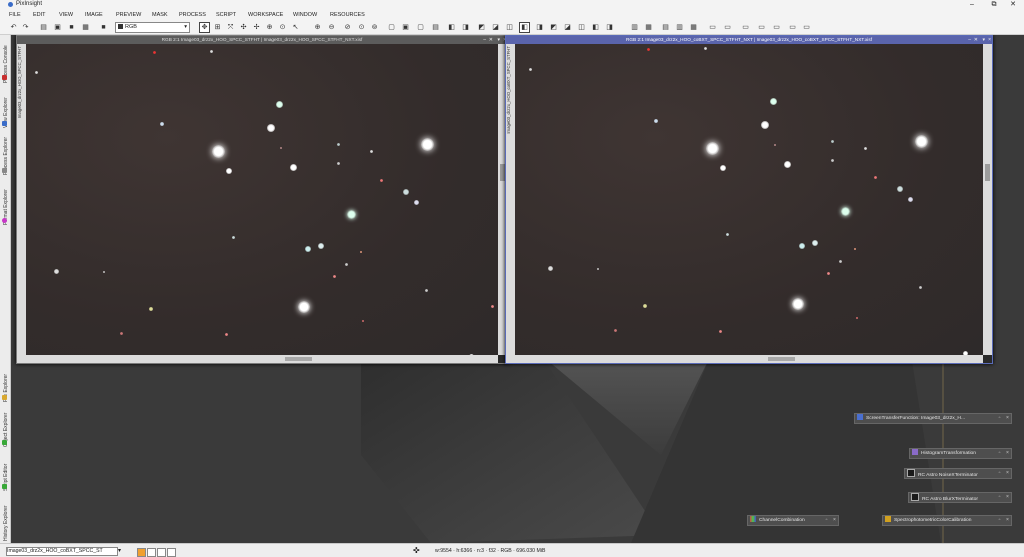 This screenshot has width=1024, height=557. I want to click on view-mode-2-icon, so click(151, 552).